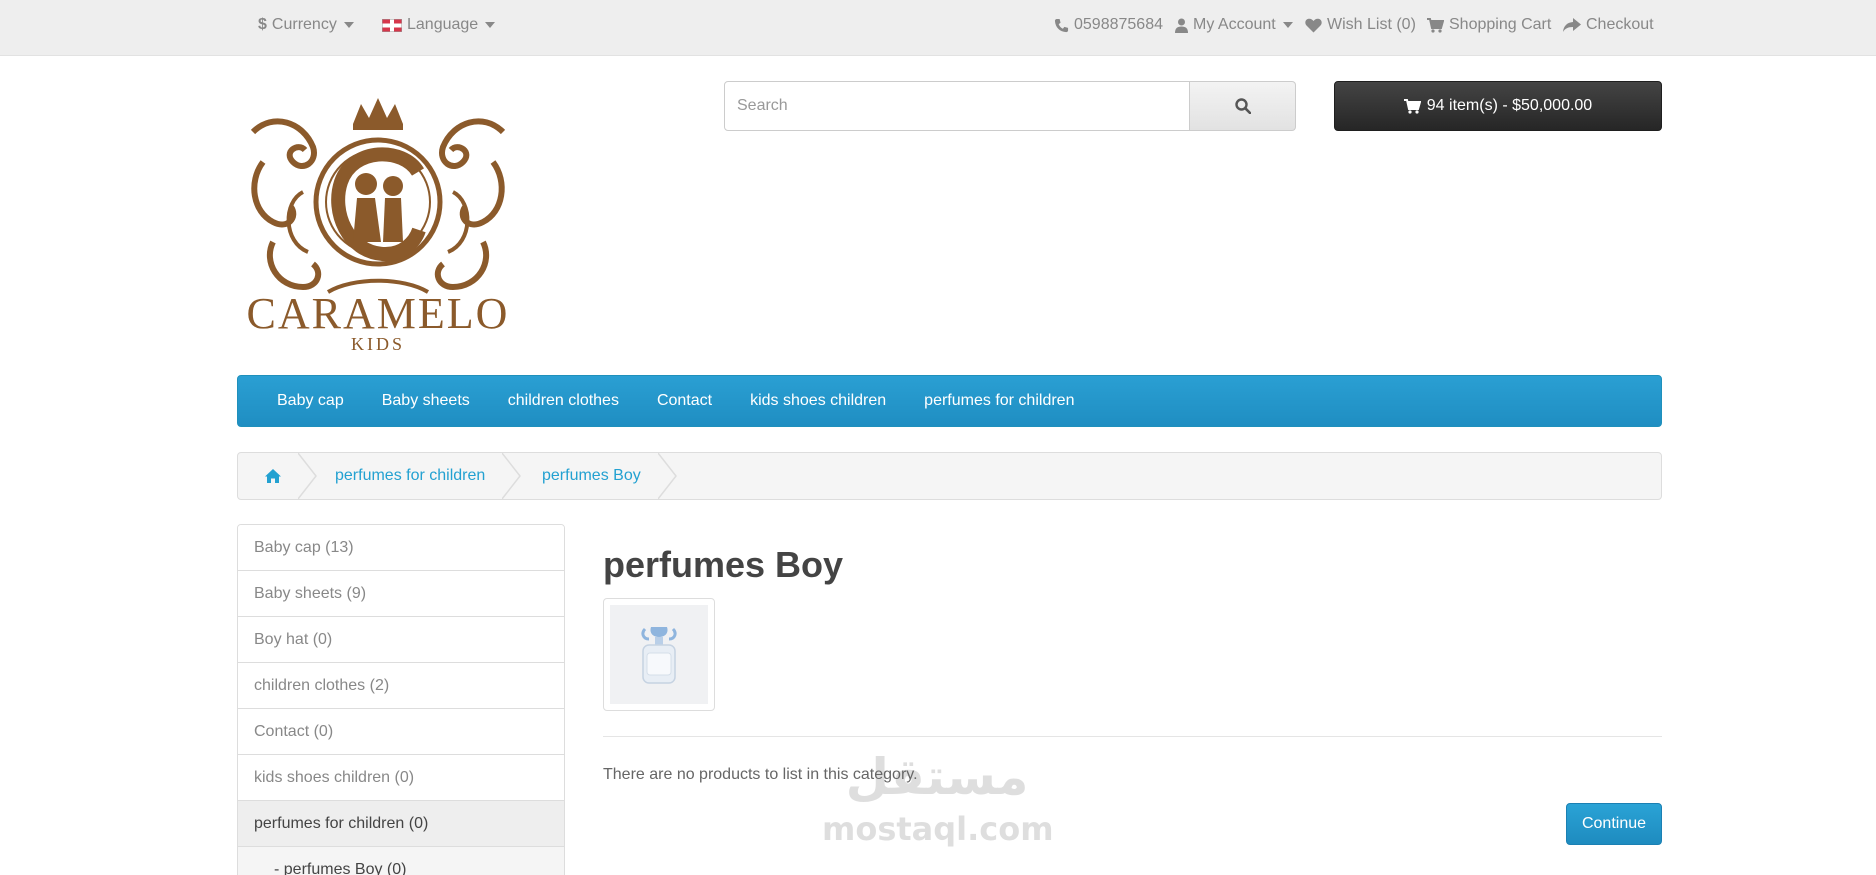  Describe the element at coordinates (401, 861) in the screenshot. I see `sidebar-item-perfumes-boy: - perfumes Boy (0)` at that location.